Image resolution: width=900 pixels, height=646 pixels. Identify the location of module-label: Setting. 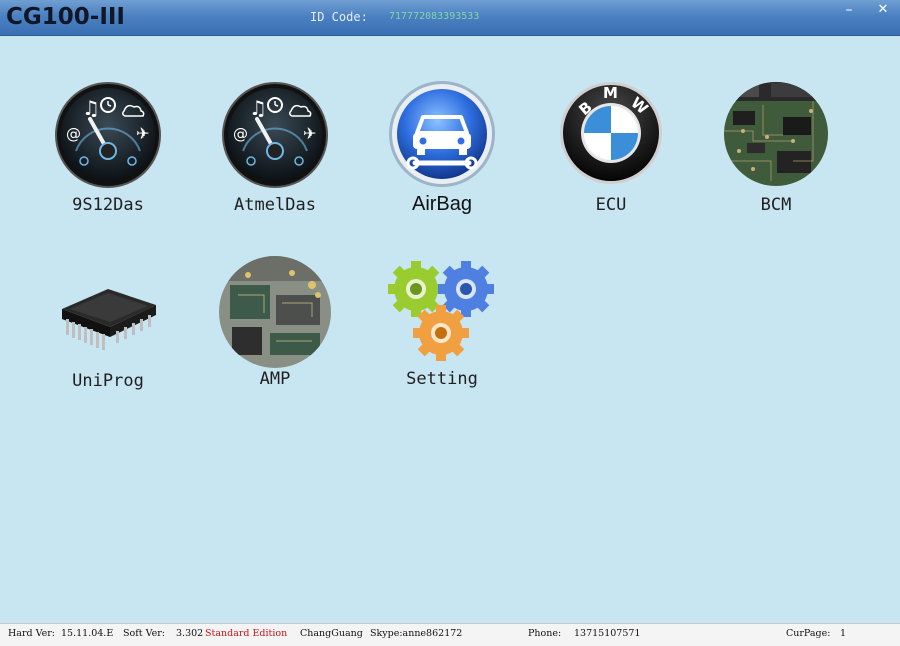
(442, 379).